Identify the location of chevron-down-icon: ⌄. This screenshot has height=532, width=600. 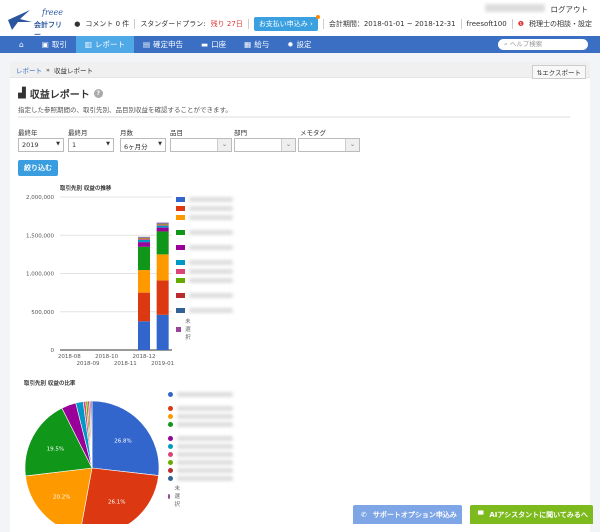
(288, 145).